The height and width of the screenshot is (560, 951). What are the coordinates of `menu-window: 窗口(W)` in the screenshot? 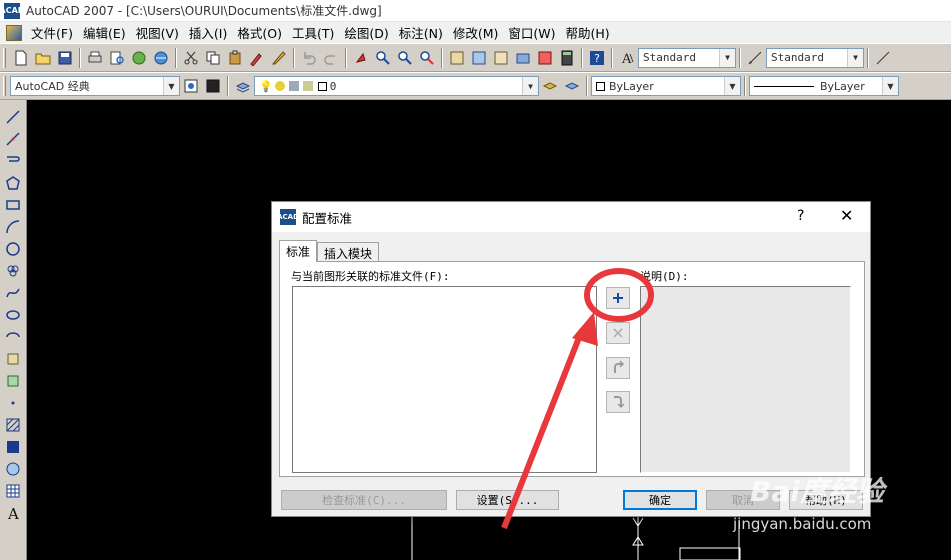 It's located at (531, 32).